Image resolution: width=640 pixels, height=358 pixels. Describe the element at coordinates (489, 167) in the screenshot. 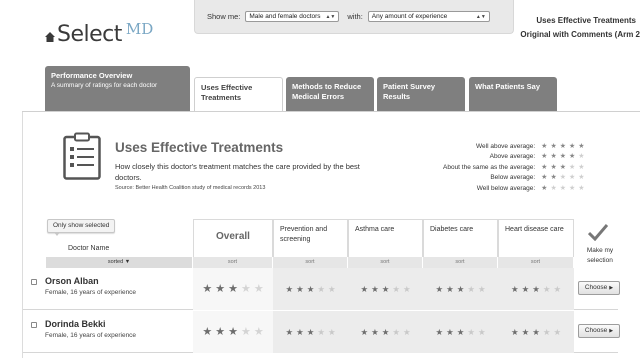

I see `legend-label: About the same as the average:` at that location.